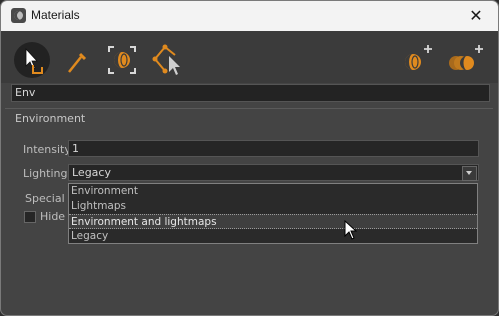  What do you see at coordinates (48, 149) in the screenshot?
I see `intensity-label: Intensity:` at bounding box center [48, 149].